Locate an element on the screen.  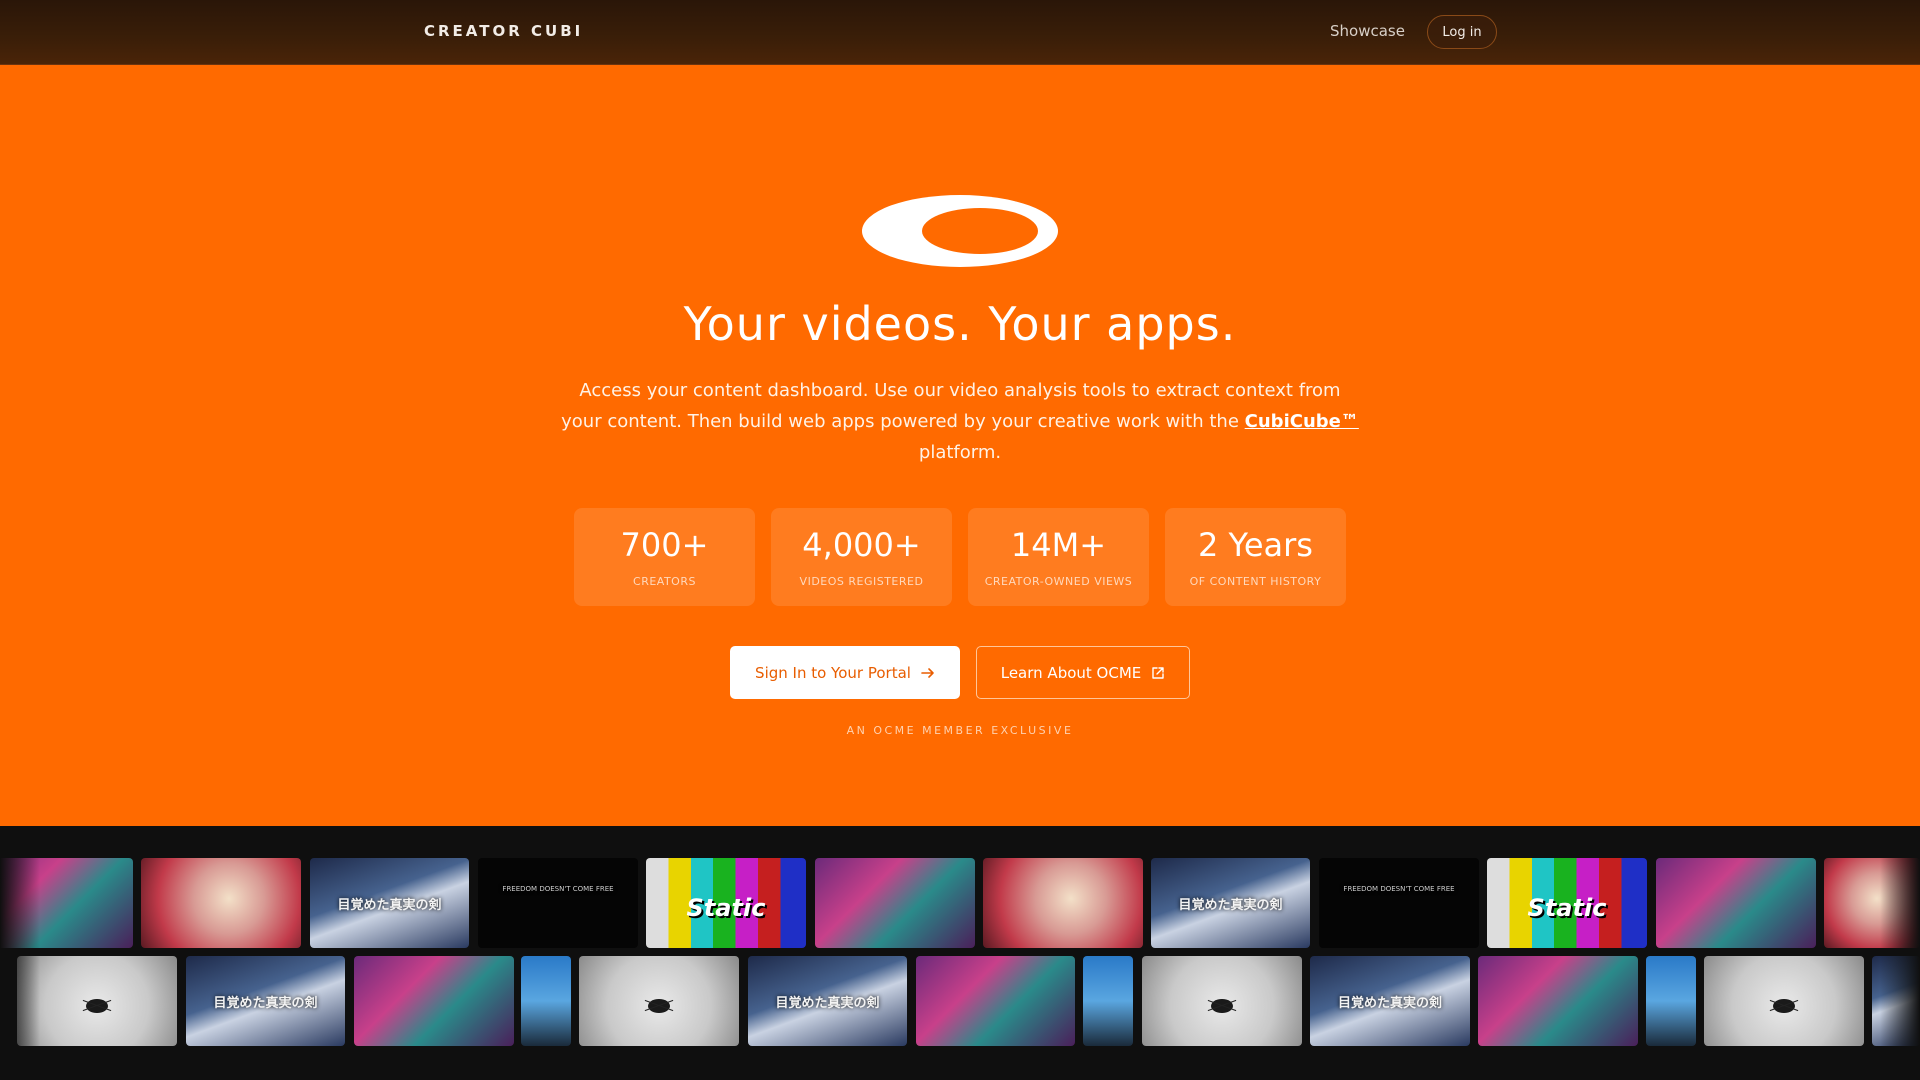
hero-title: Your videos. Your apps. is located at coordinates (960, 324).